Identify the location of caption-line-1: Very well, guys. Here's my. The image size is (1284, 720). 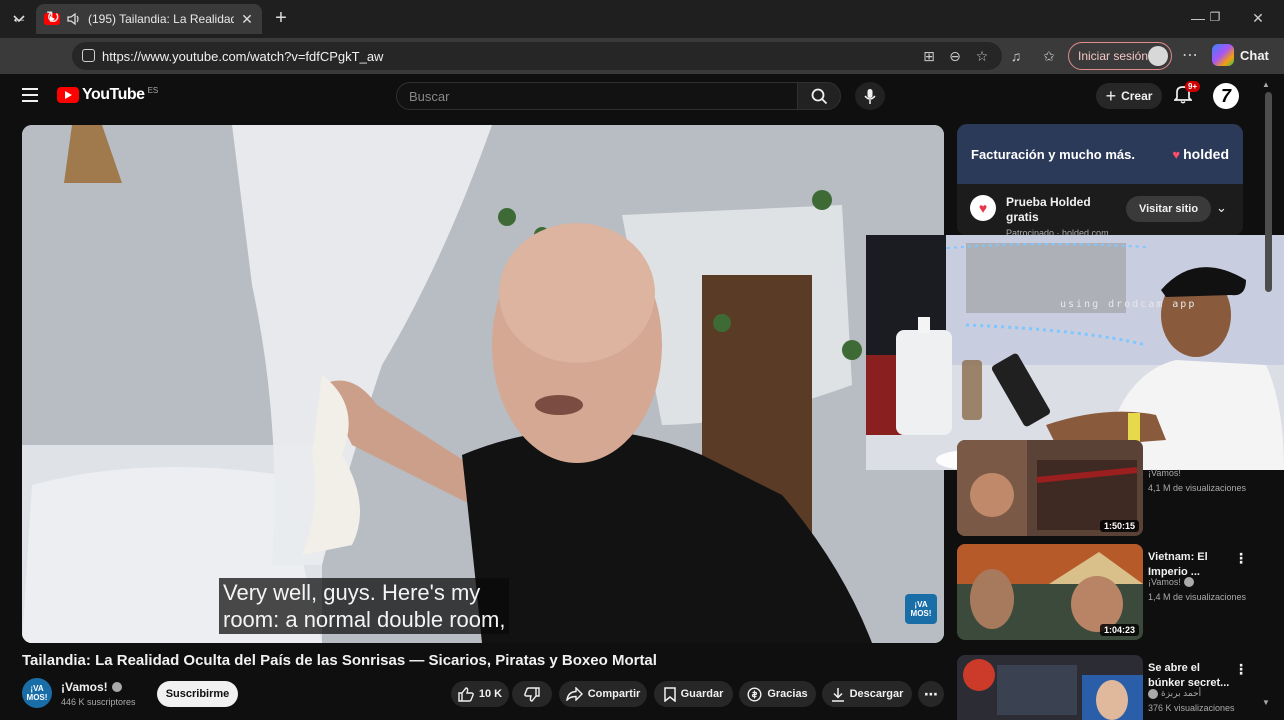
(352, 592).